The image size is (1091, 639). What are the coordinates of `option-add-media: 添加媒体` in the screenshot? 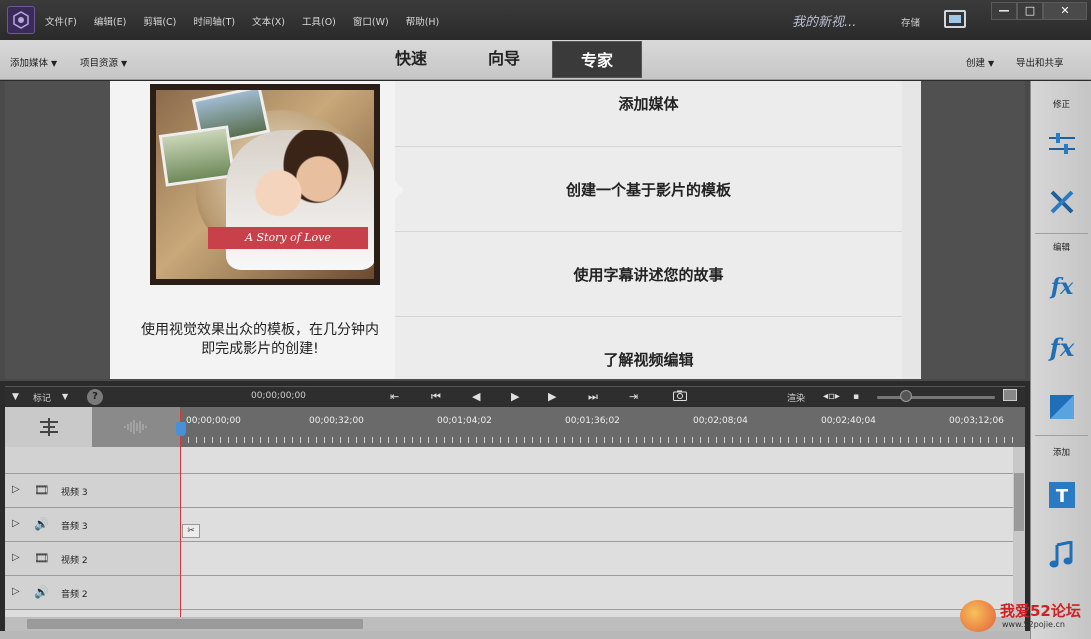 It's located at (648, 114).